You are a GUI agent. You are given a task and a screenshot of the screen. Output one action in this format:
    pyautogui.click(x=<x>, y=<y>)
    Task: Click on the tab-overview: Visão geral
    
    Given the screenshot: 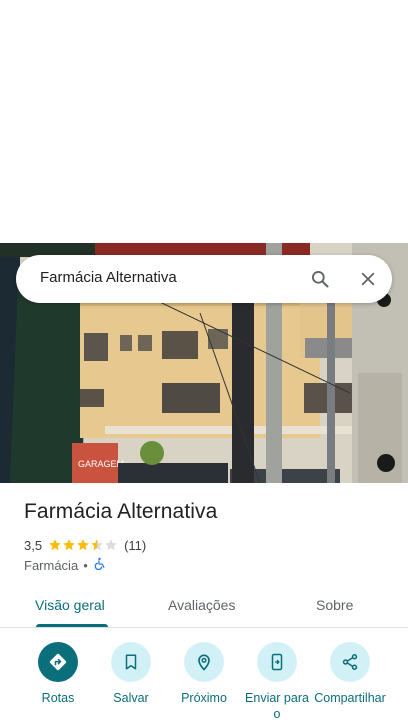 What is the action you would take?
    pyautogui.click(x=70, y=605)
    